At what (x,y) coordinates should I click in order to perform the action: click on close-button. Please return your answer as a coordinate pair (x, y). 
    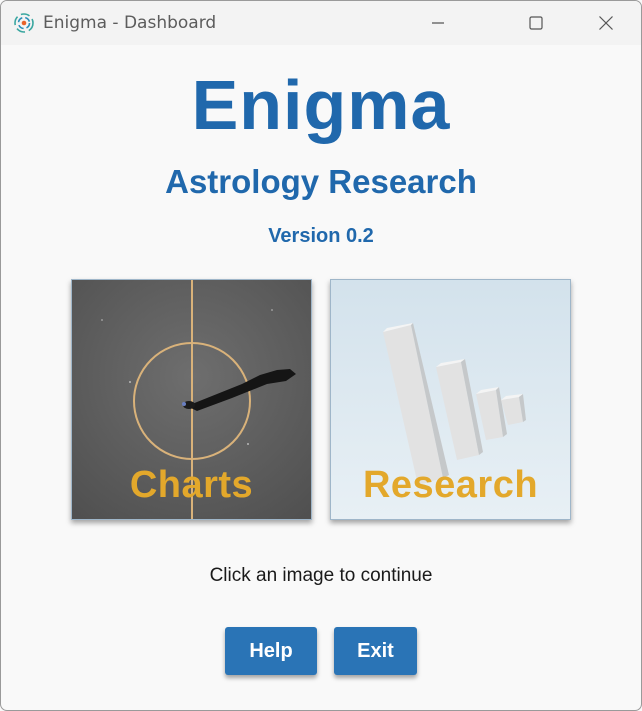
    Looking at the image, I should click on (606, 23).